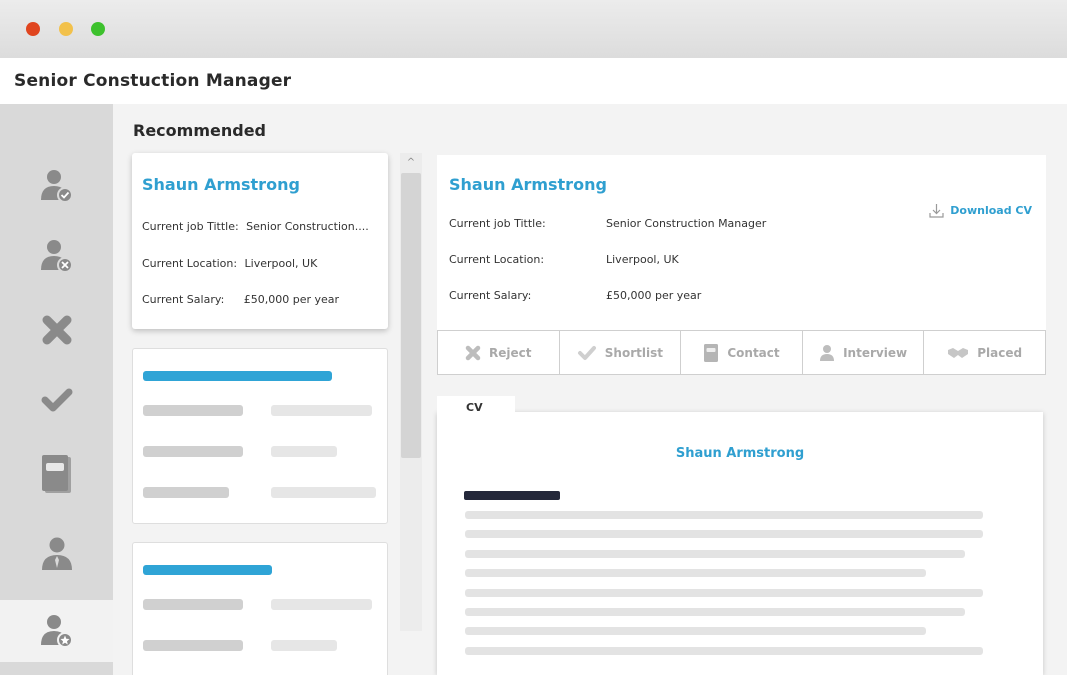 The width and height of the screenshot is (1067, 675). Describe the element at coordinates (875, 352) in the screenshot. I see `interview-label: Interview` at that location.